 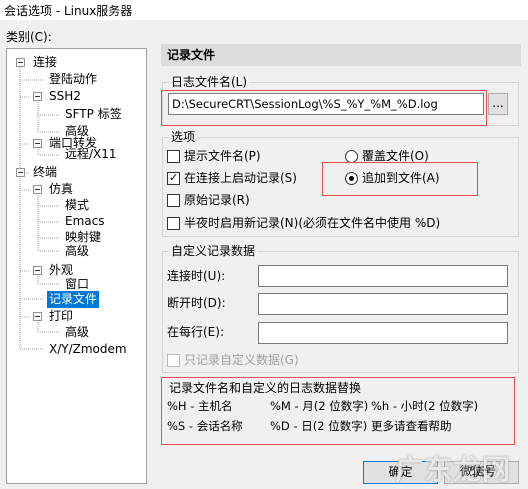 I want to click on tree-item-printing: 打印, so click(x=61, y=316).